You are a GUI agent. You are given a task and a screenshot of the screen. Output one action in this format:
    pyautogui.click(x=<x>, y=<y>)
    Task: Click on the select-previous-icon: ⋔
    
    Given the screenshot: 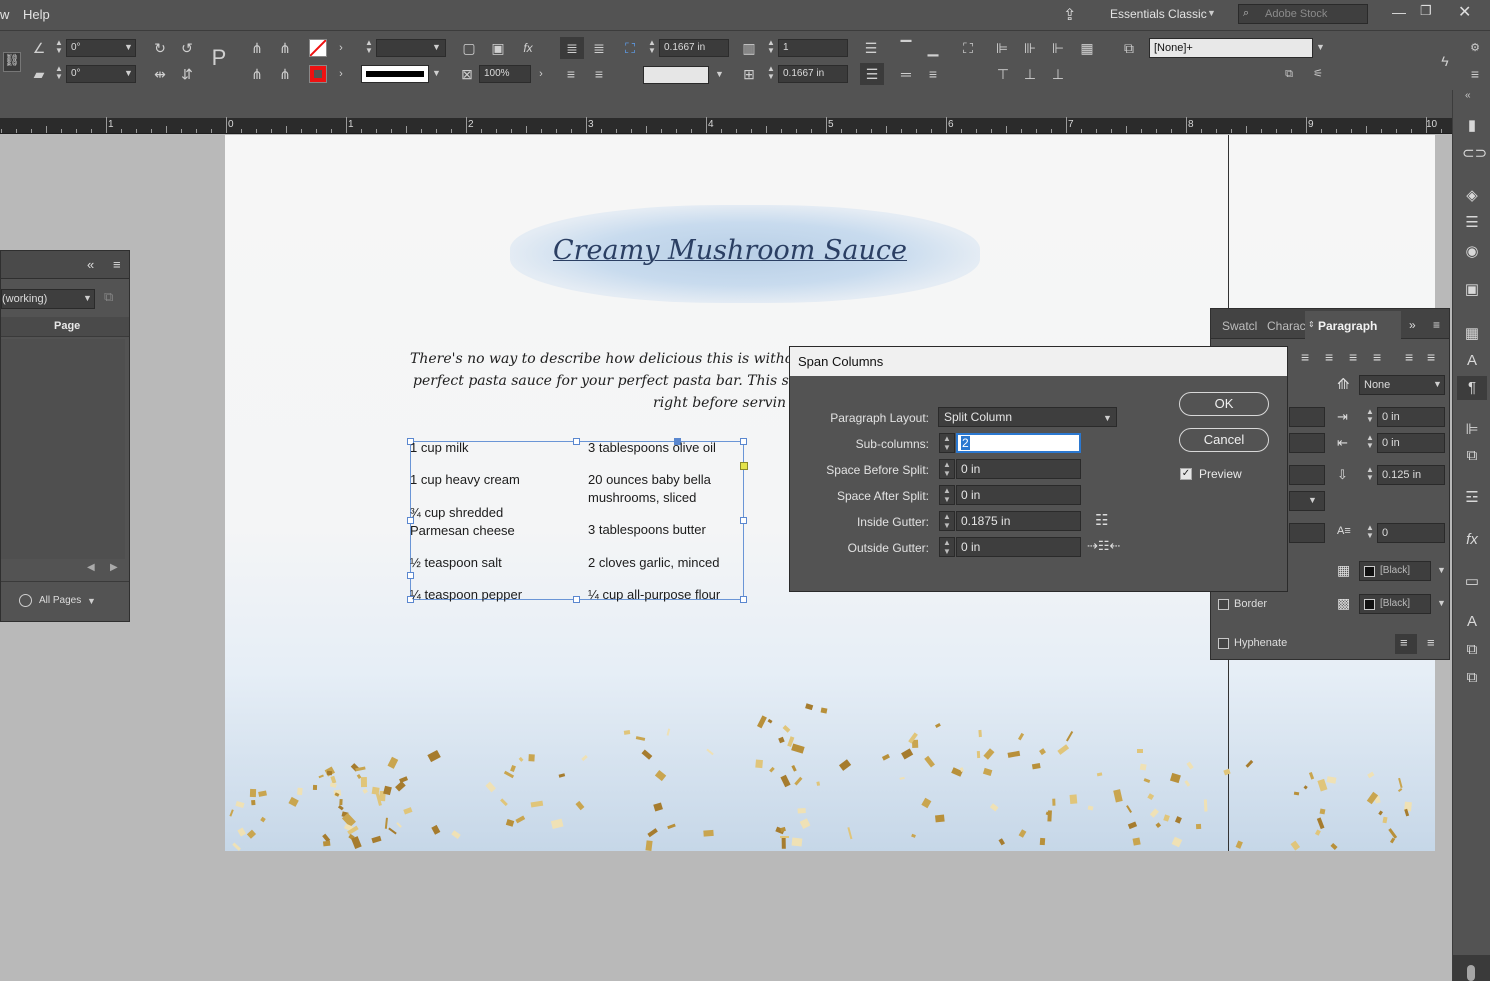 What is the action you would take?
    pyautogui.click(x=257, y=74)
    